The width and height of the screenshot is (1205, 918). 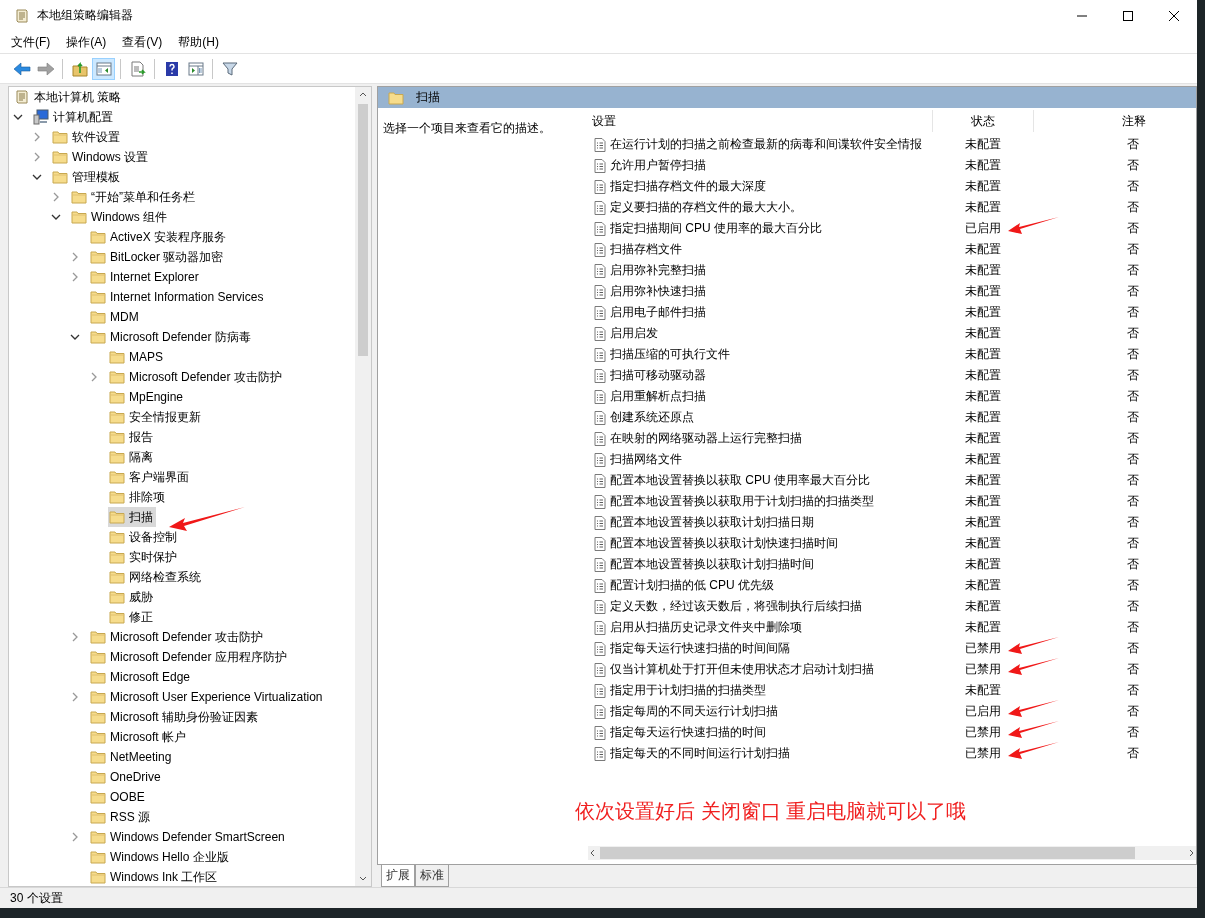 I want to click on setting-name: 定义天数，经过该天数后，将强制执行后续扫描, so click(x=736, y=606).